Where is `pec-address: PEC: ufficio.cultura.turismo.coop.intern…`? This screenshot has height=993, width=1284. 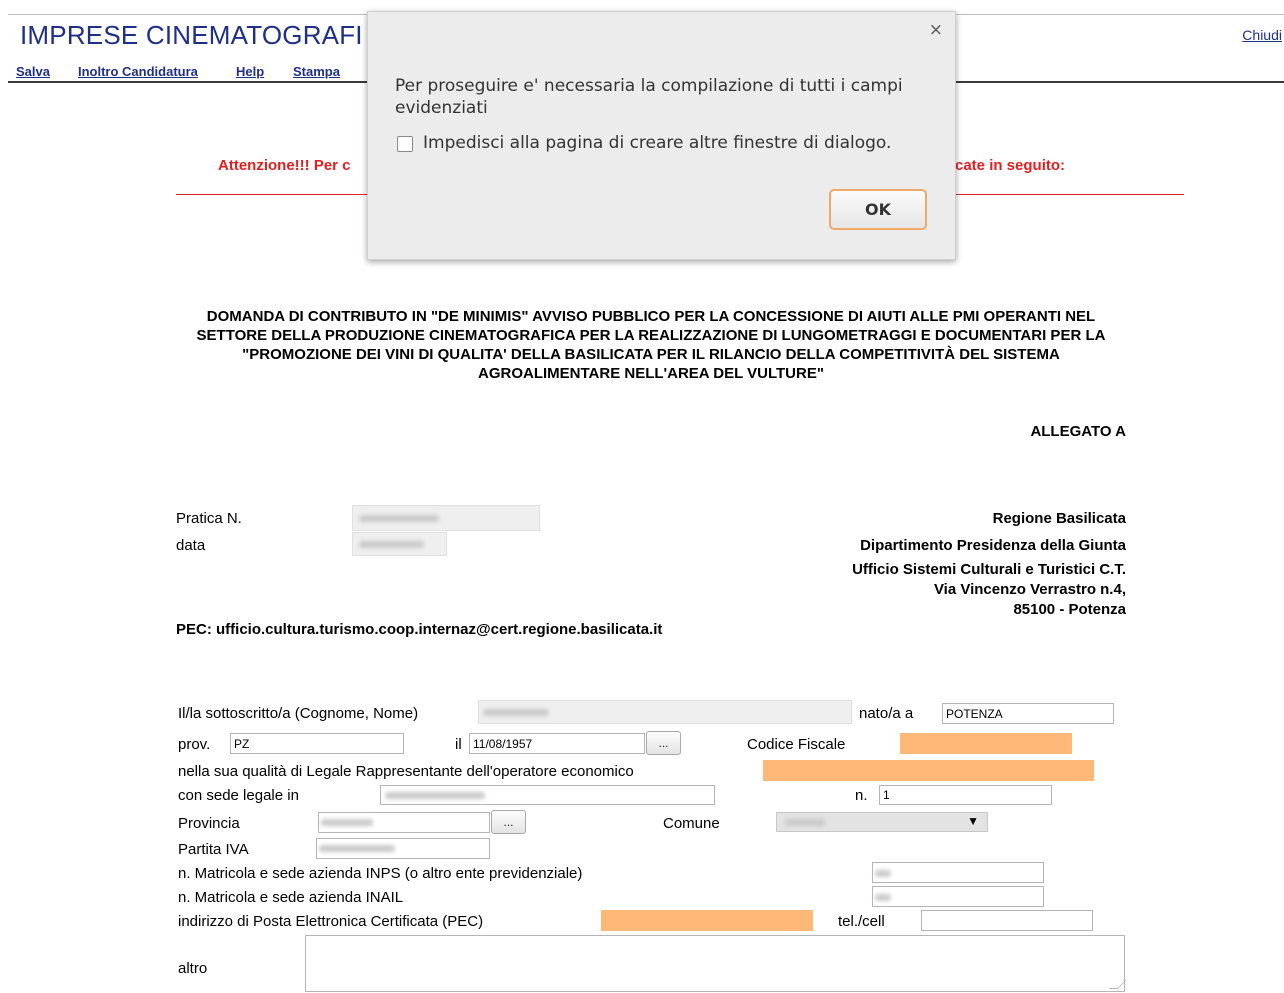 pec-address: PEC: ufficio.cultura.turismo.coop.intern… is located at coordinates (419, 629).